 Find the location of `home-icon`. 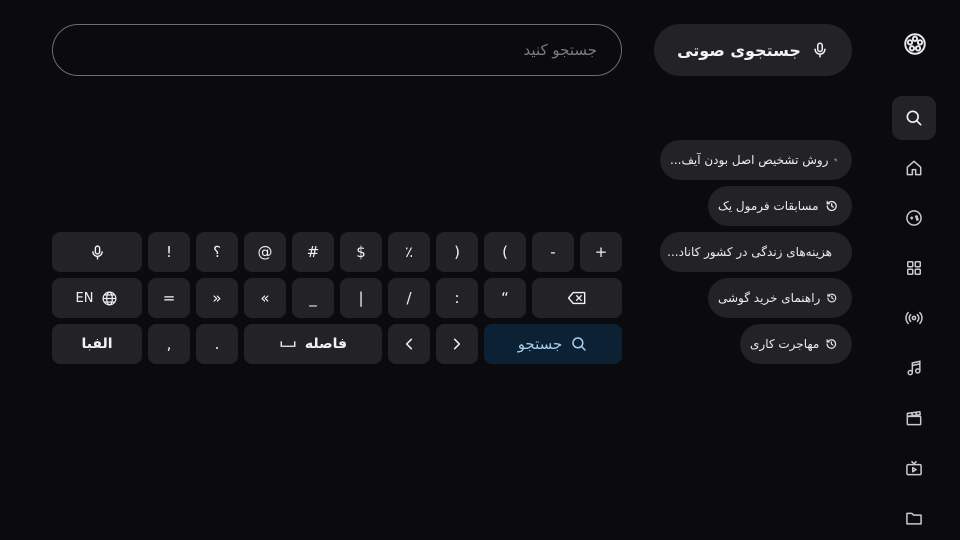

home-icon is located at coordinates (914, 168).